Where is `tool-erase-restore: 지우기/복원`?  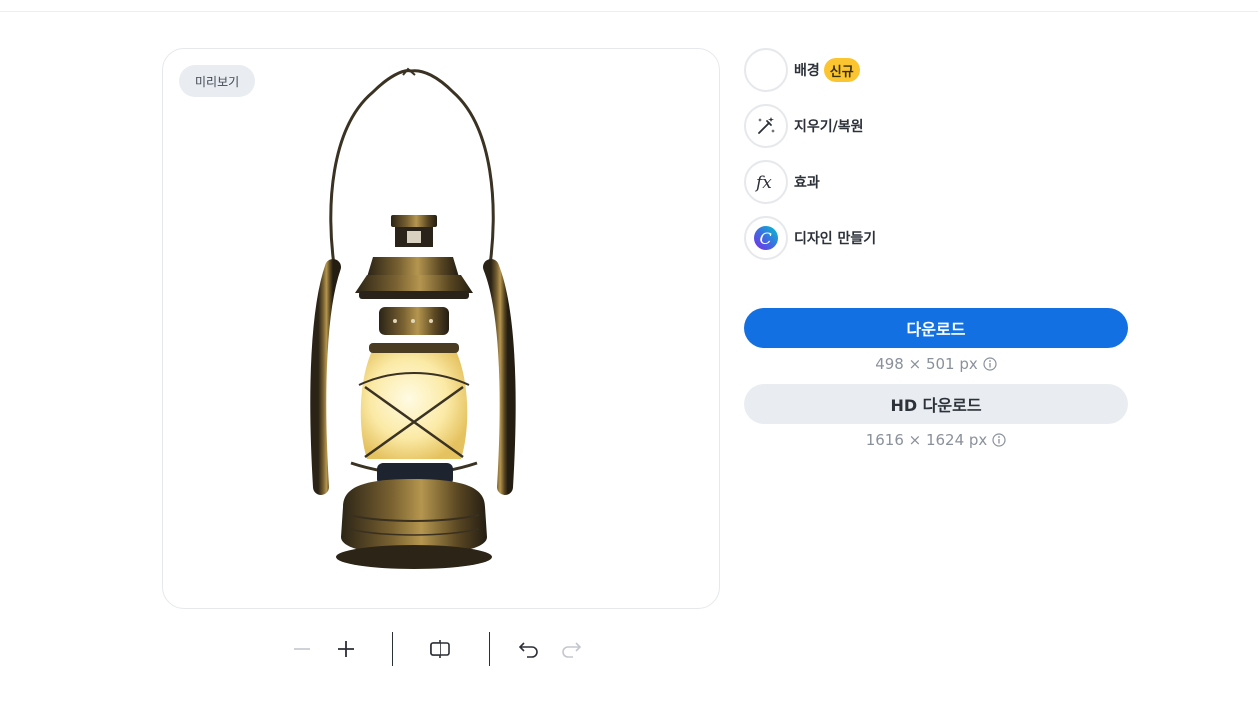 tool-erase-restore: 지우기/복원 is located at coordinates (804, 126).